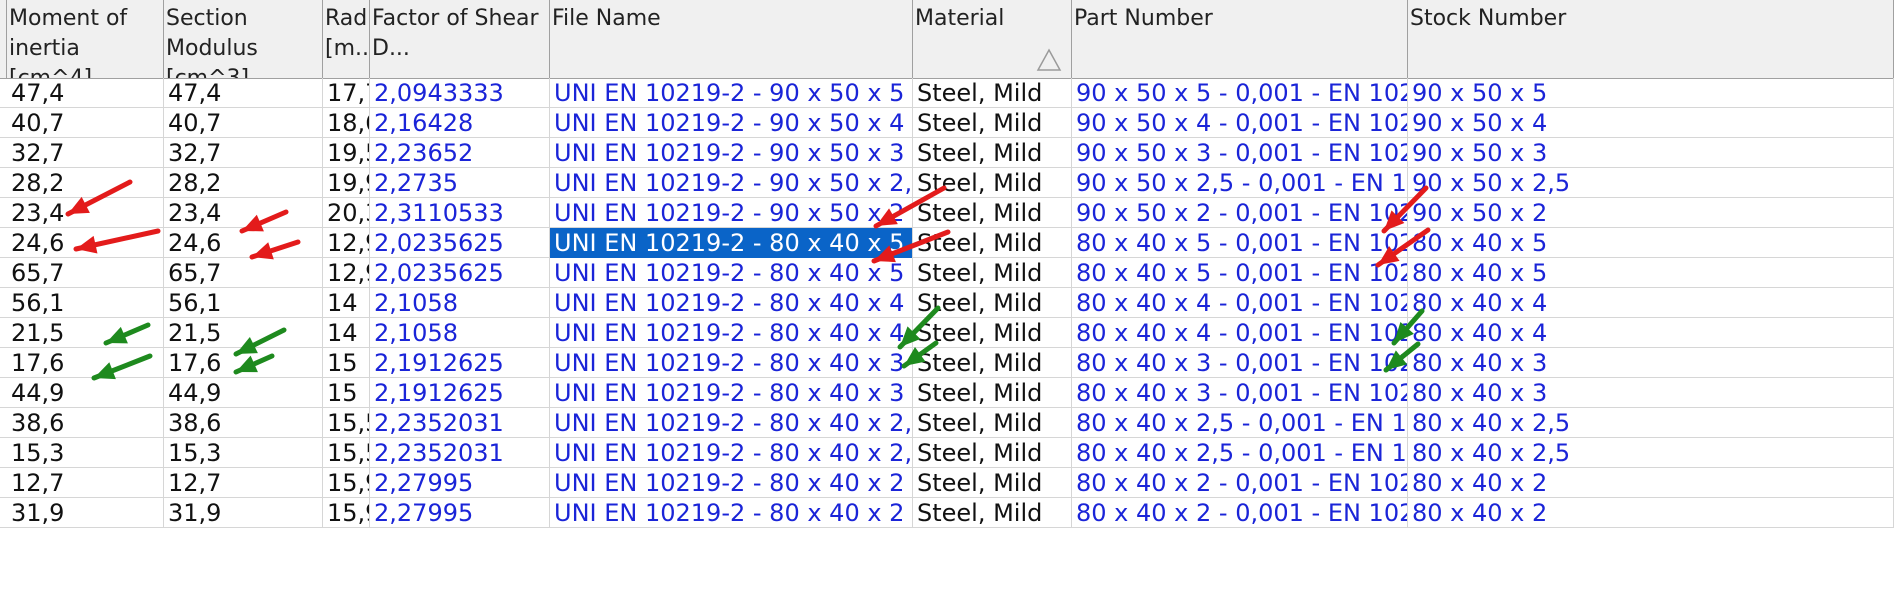 This screenshot has width=1894, height=598. Describe the element at coordinates (85, 453) in the screenshot. I see `cell-inertia: 15,3` at that location.